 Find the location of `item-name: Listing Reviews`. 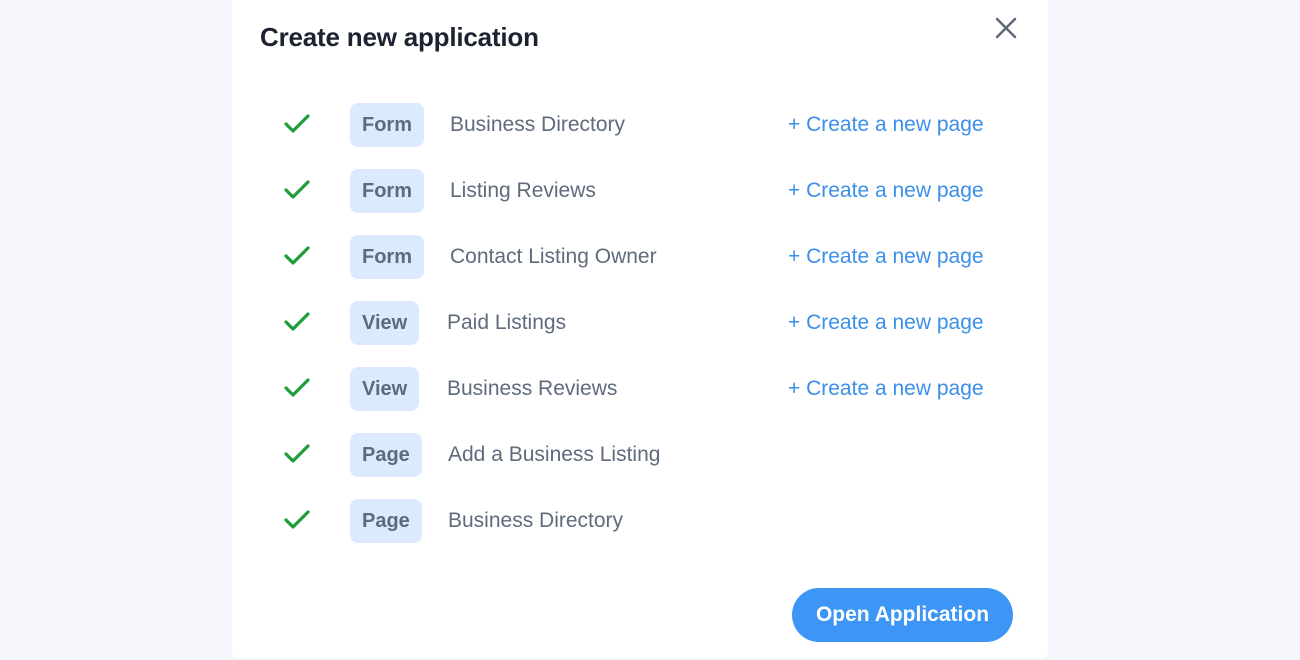

item-name: Listing Reviews is located at coordinates (523, 190).